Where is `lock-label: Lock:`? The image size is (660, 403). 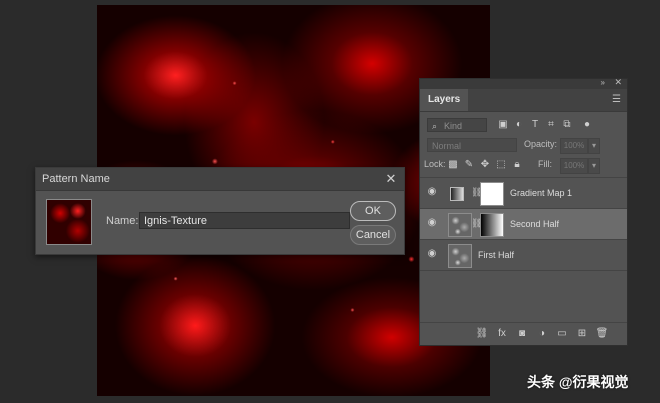
lock-label: Lock: is located at coordinates (435, 164).